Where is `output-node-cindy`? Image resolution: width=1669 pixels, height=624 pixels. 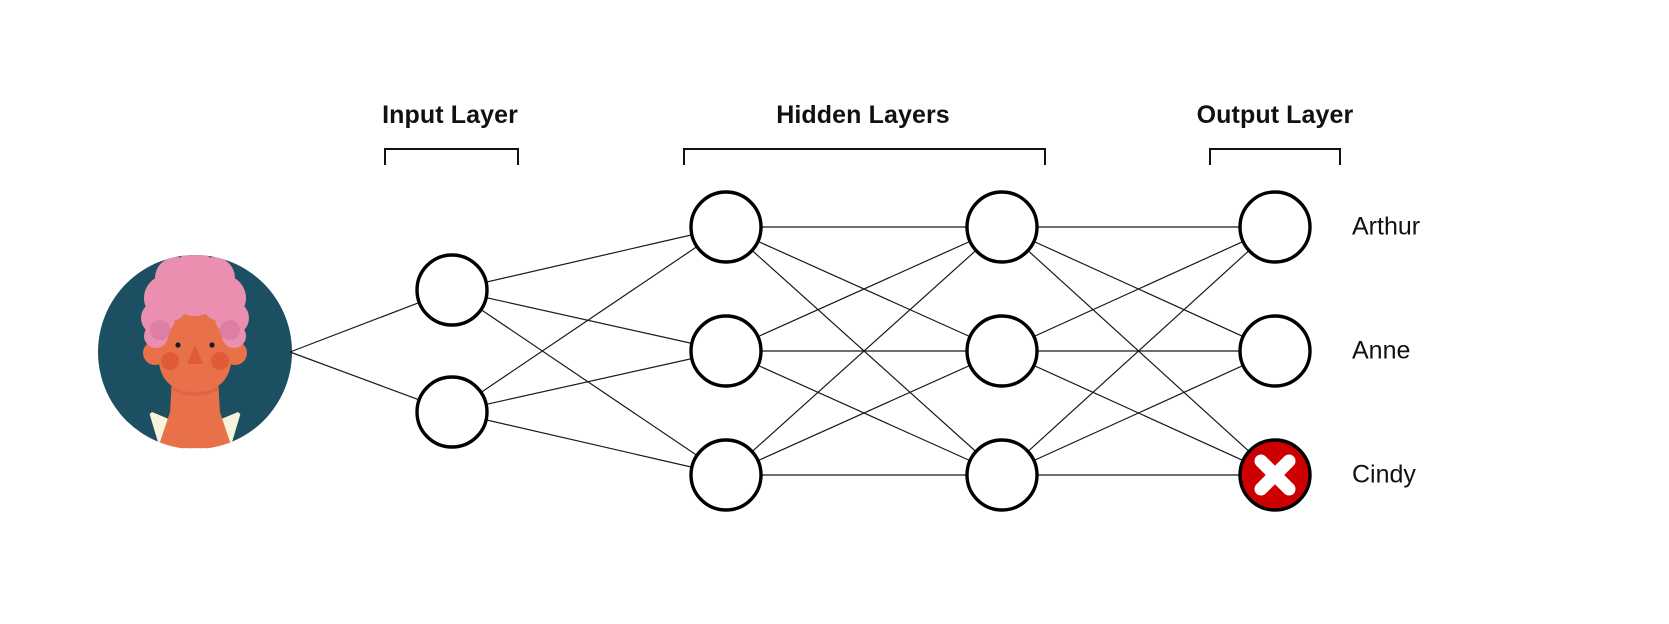
output-node-cindy is located at coordinates (1275, 475).